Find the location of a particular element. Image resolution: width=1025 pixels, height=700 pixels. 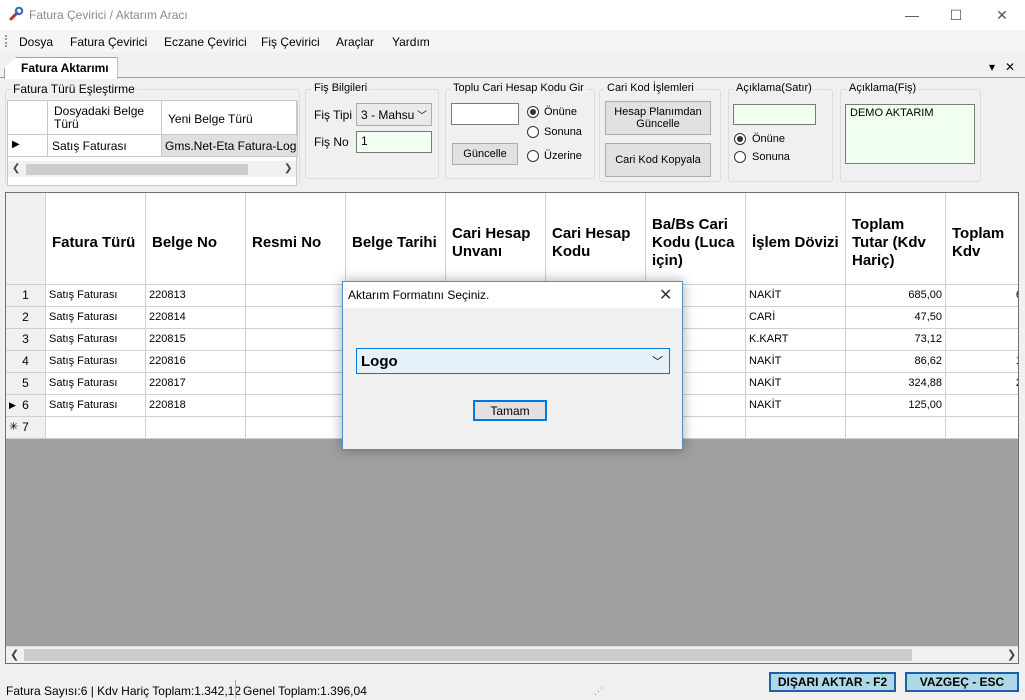

menu-eczane-cevirici: Eczane Çevirici is located at coordinates (205, 42).